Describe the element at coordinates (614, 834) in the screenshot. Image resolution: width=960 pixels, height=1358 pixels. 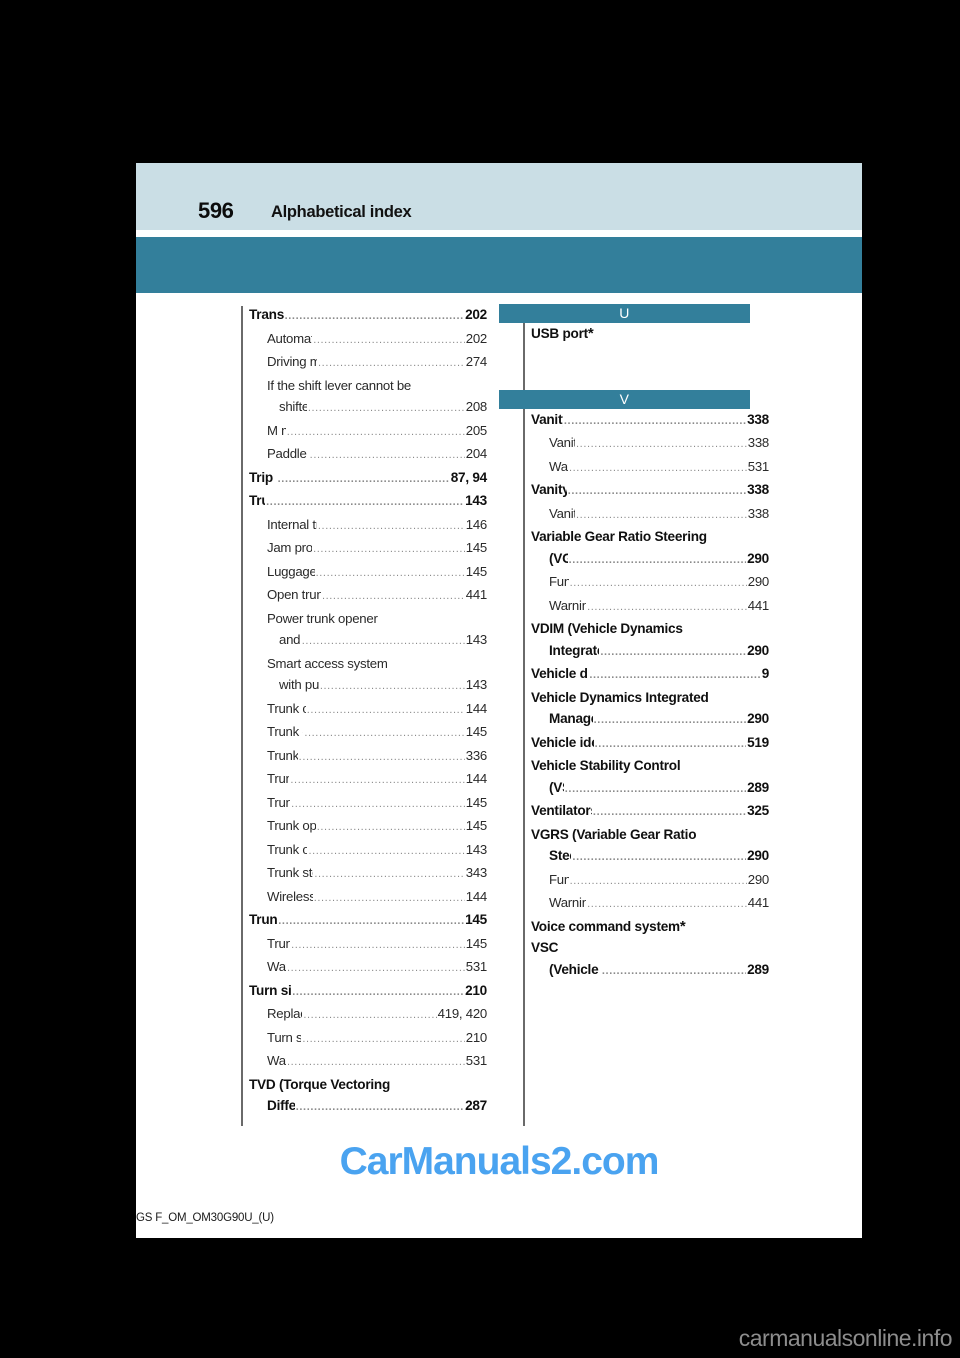
I see `index-entry-label: VGRS (Variable Gear Ratio` at that location.